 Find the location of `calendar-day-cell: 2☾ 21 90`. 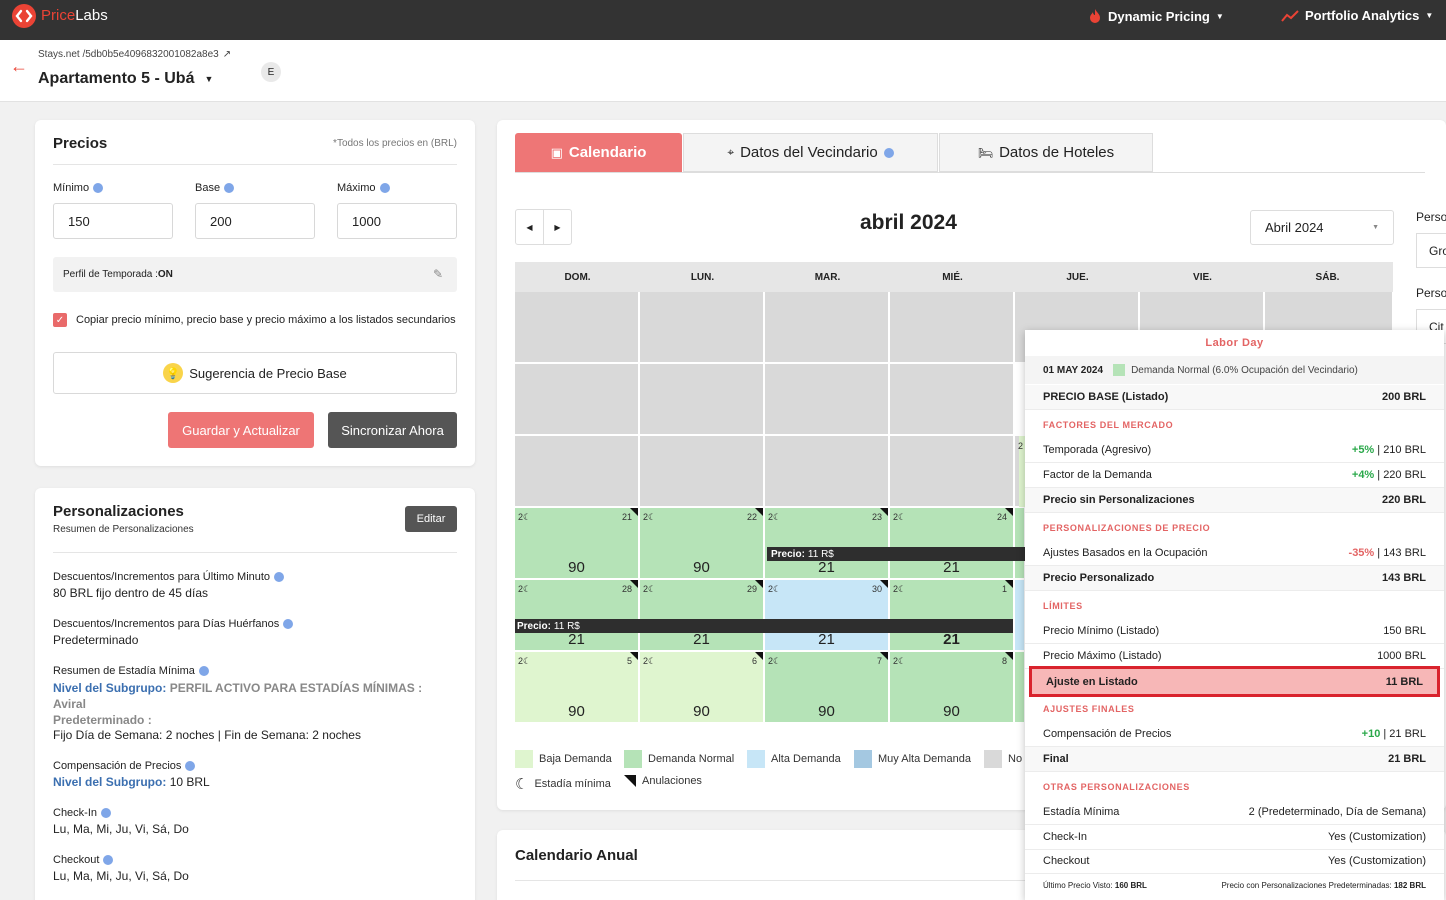

calendar-day-cell: 2☾ 21 90 is located at coordinates (577, 543).